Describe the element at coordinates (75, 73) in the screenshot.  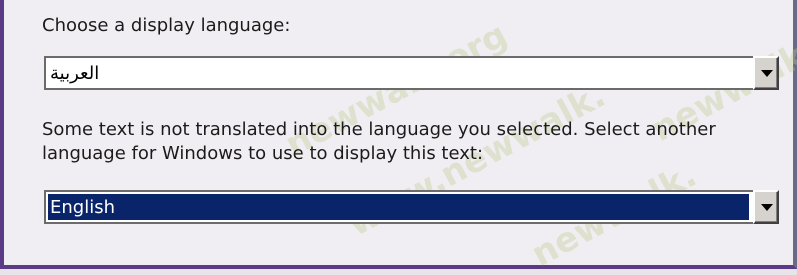
I see `display-language-value: العربية` at that location.